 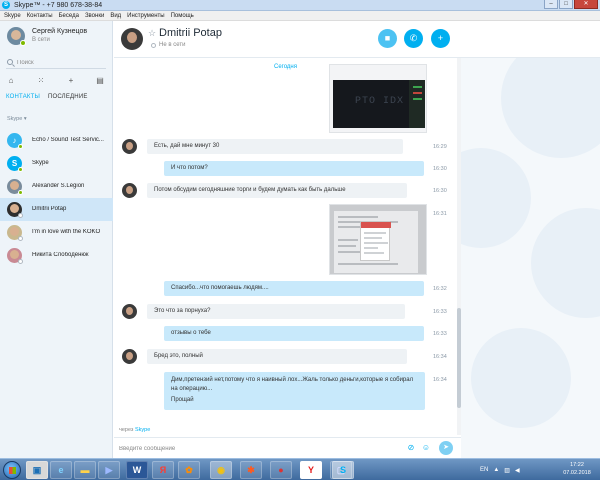 What do you see at coordinates (56, 163) in the screenshot?
I see `contact-item-skype: S Skype` at bounding box center [56, 163].